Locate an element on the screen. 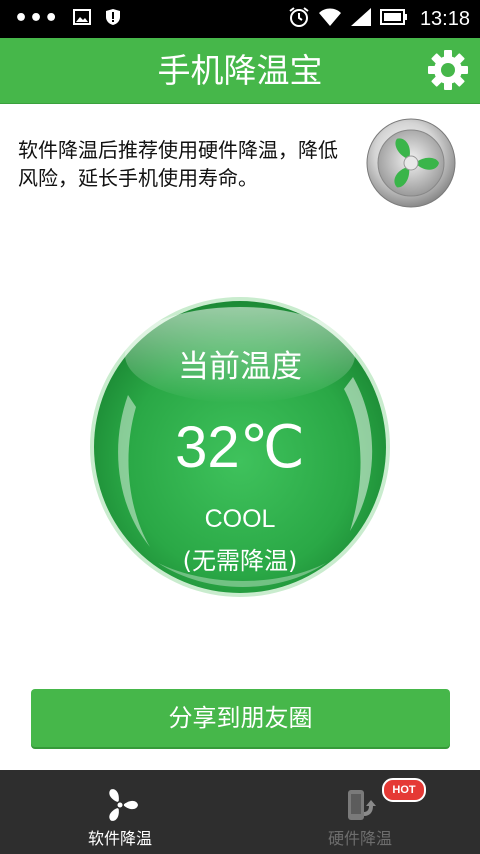 Image resolution: width=480 pixels, height=854 pixels. tab-hardware-cooling: HOT 硬件降温 is located at coordinates (360, 812).